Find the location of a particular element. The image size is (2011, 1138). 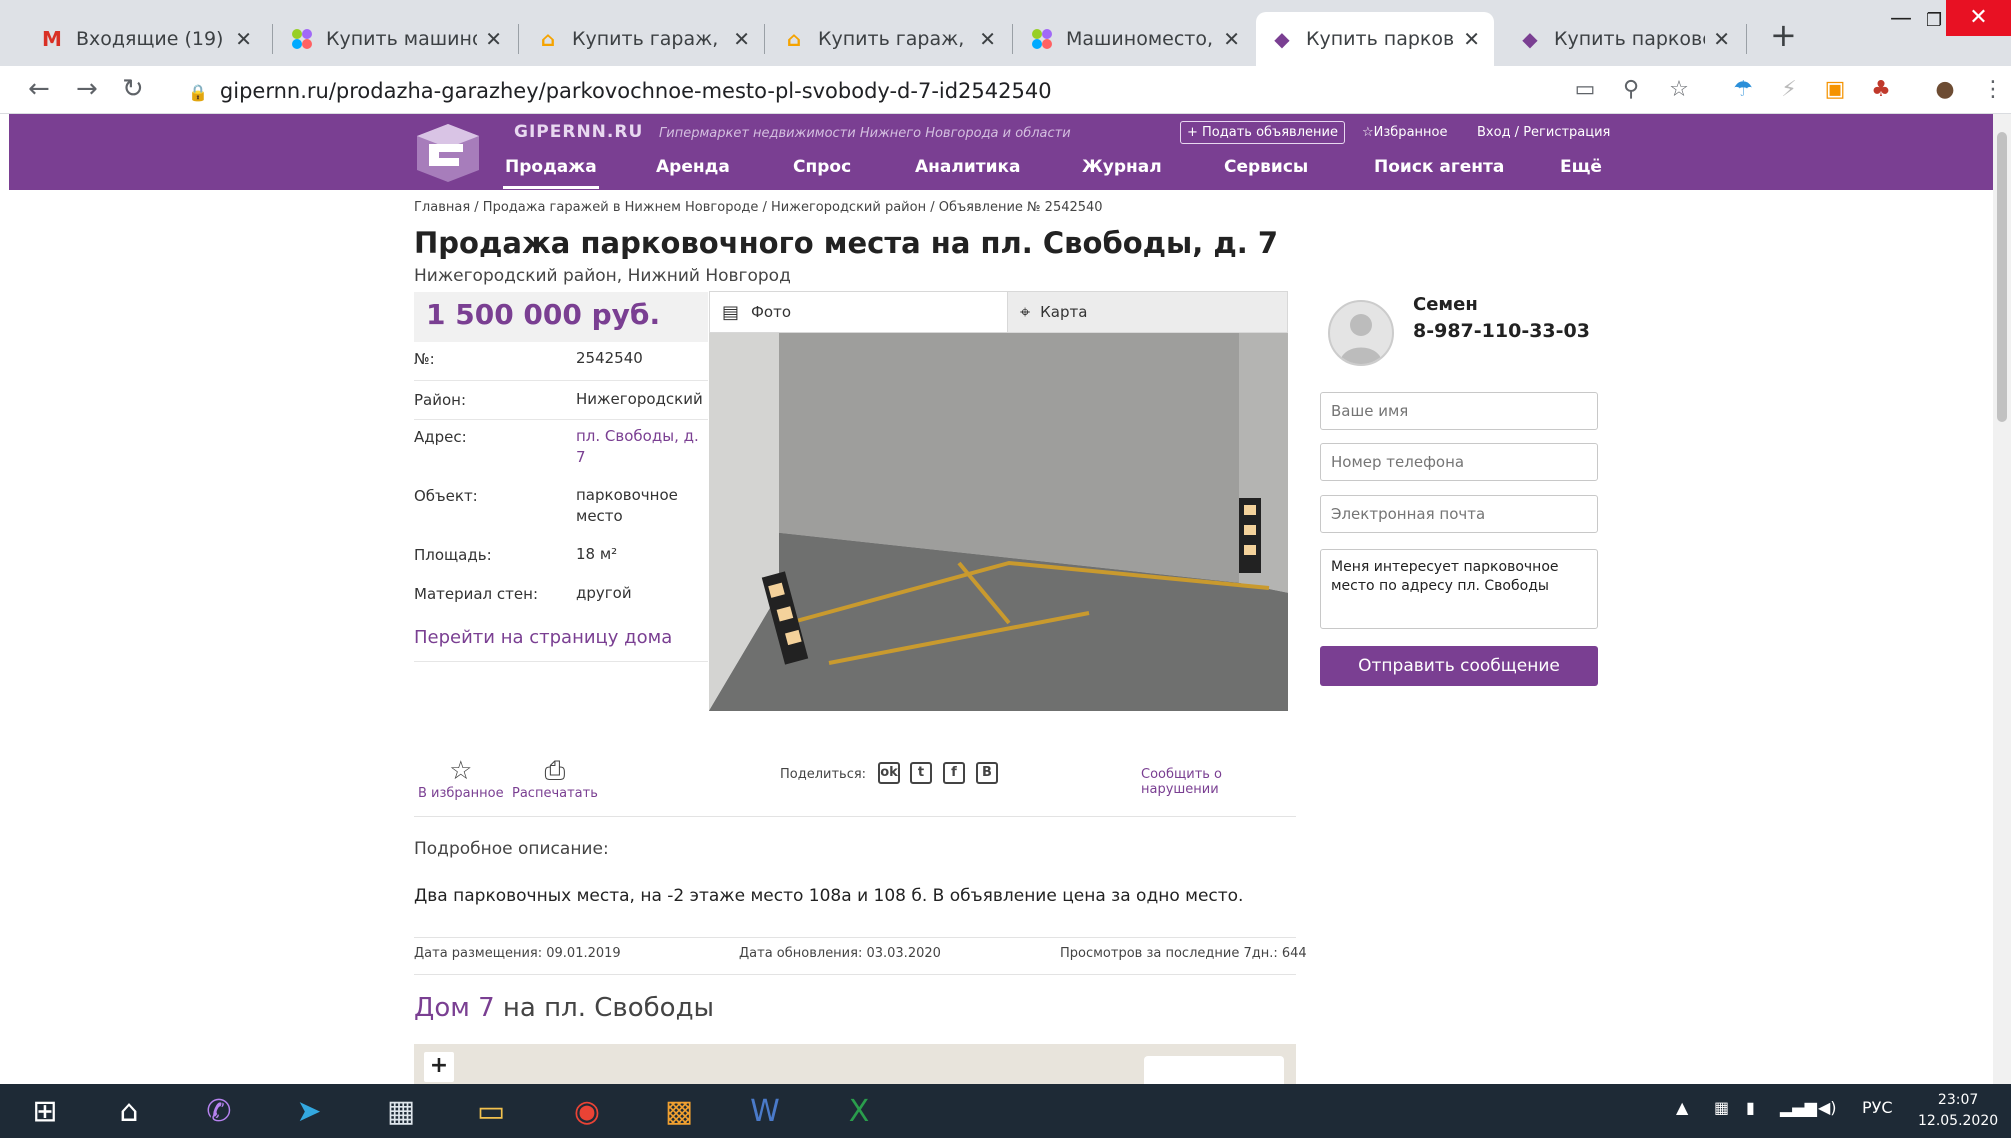

browser-tab: ◆ Купить парковочн ✕ is located at coordinates (1624, 39).